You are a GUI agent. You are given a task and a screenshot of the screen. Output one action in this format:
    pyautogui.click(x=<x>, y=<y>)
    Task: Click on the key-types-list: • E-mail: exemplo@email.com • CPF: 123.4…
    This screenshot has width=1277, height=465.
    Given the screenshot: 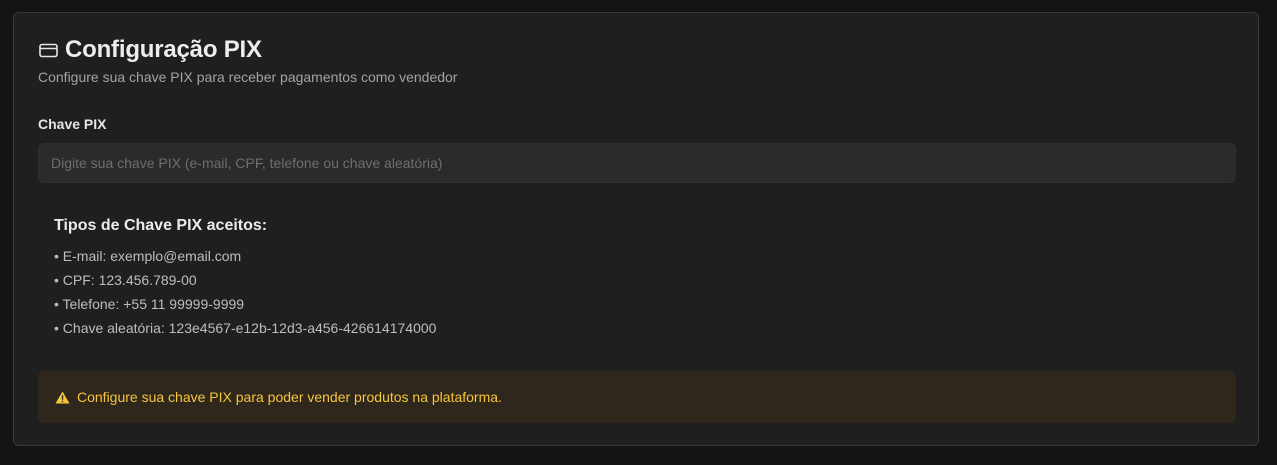 What is the action you would take?
    pyautogui.click(x=245, y=292)
    